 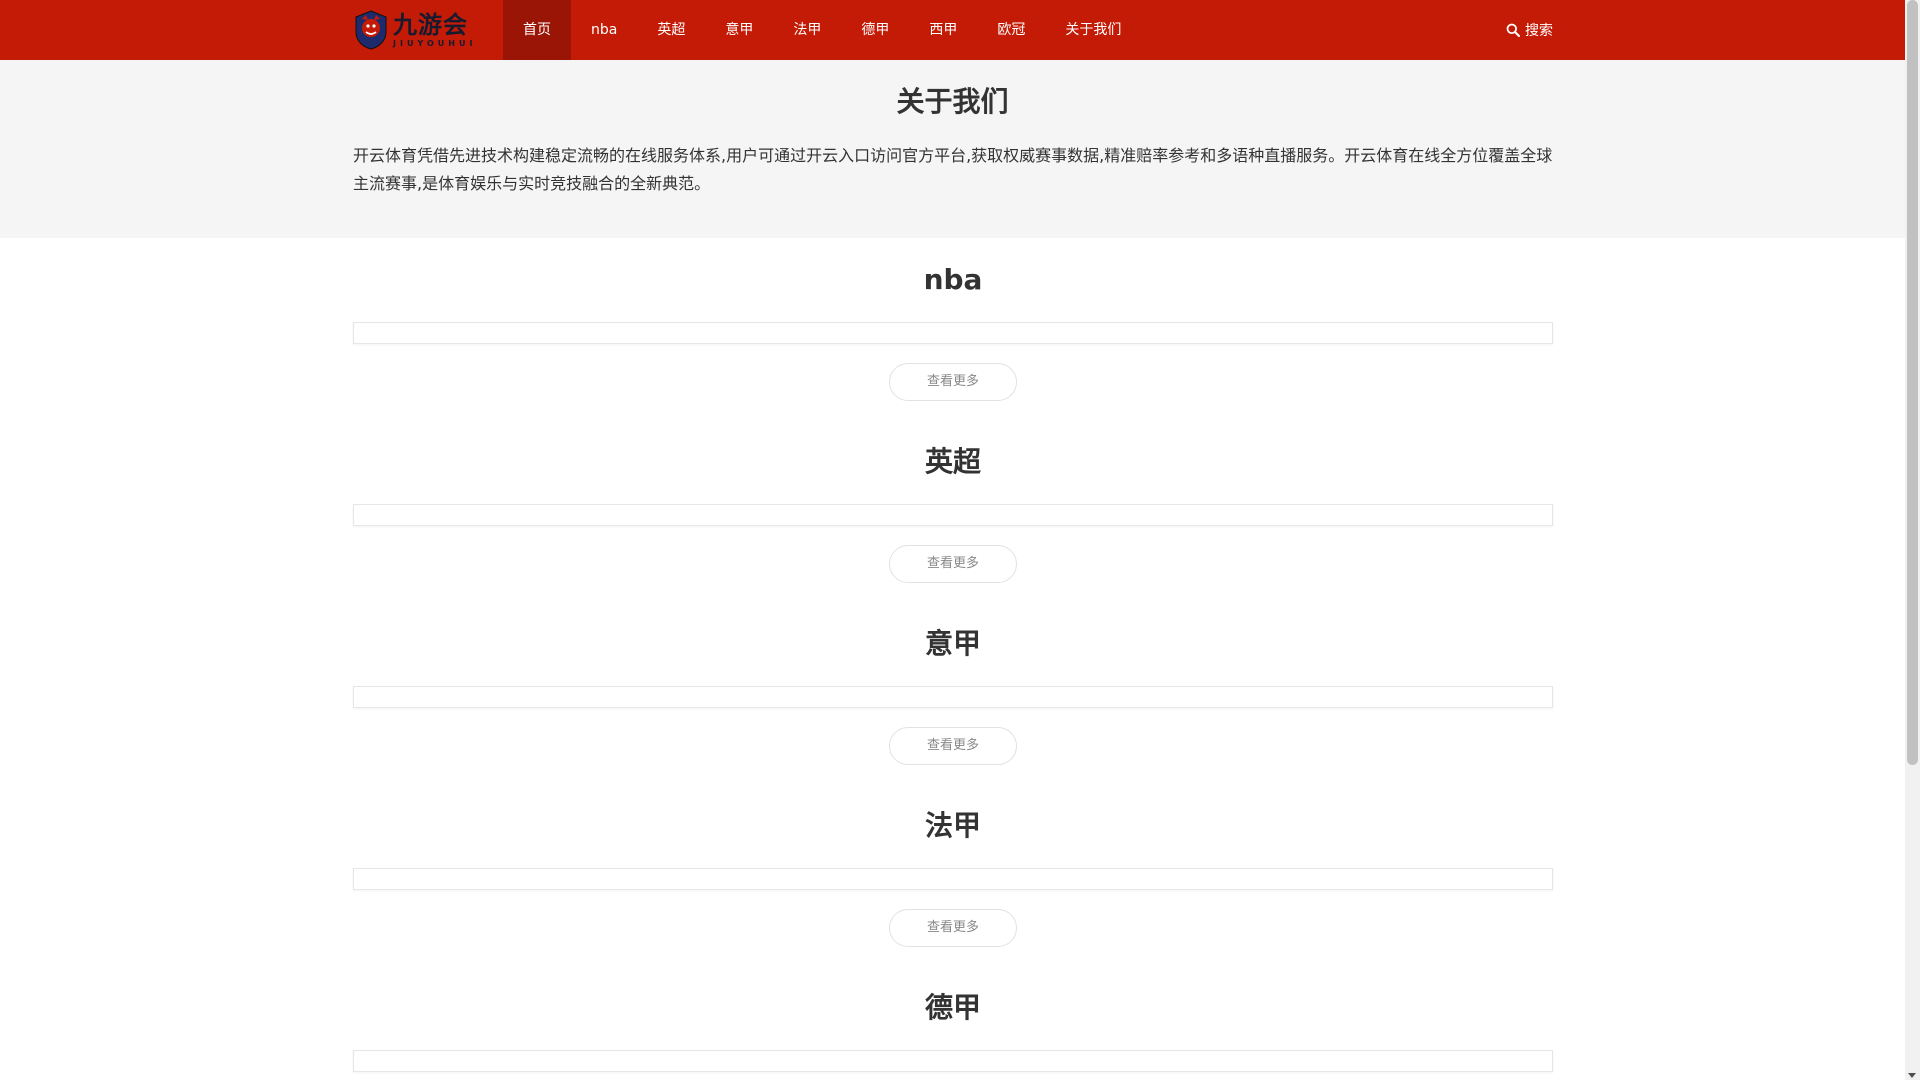 I want to click on nav-item-label: 意甲, so click(x=739, y=30).